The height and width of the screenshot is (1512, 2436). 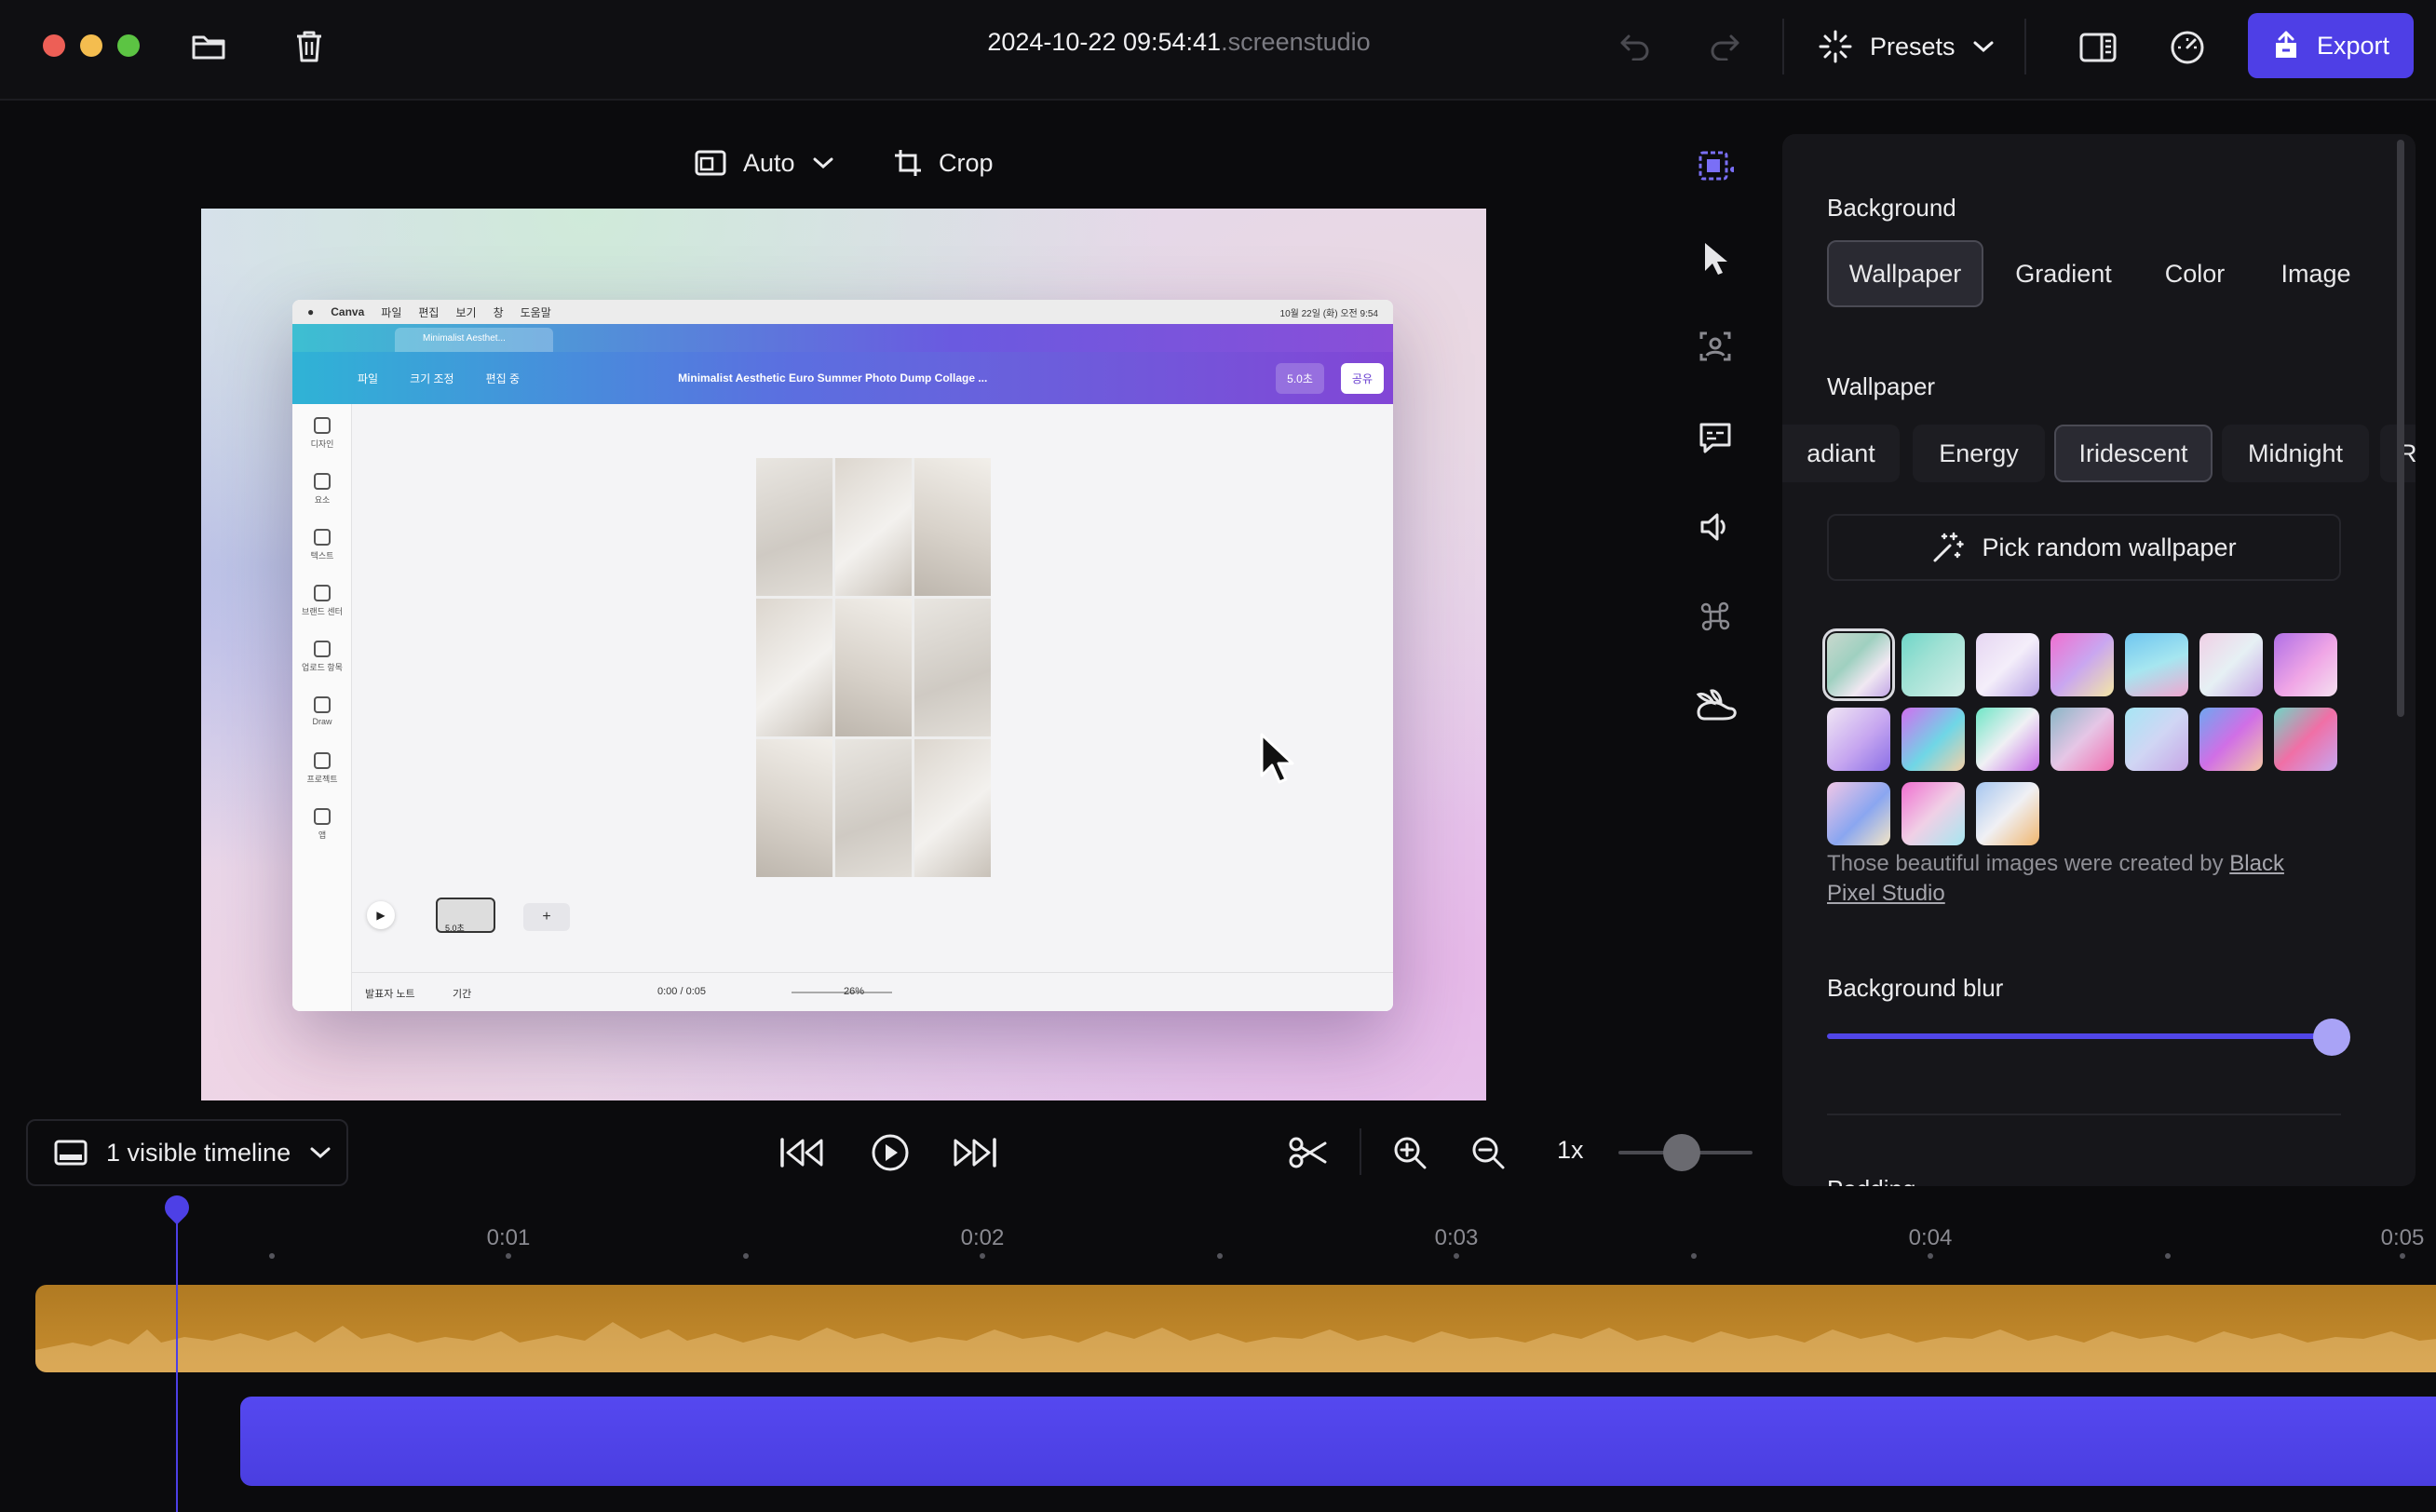 I want to click on crop-button: Crop, so click(x=944, y=163).